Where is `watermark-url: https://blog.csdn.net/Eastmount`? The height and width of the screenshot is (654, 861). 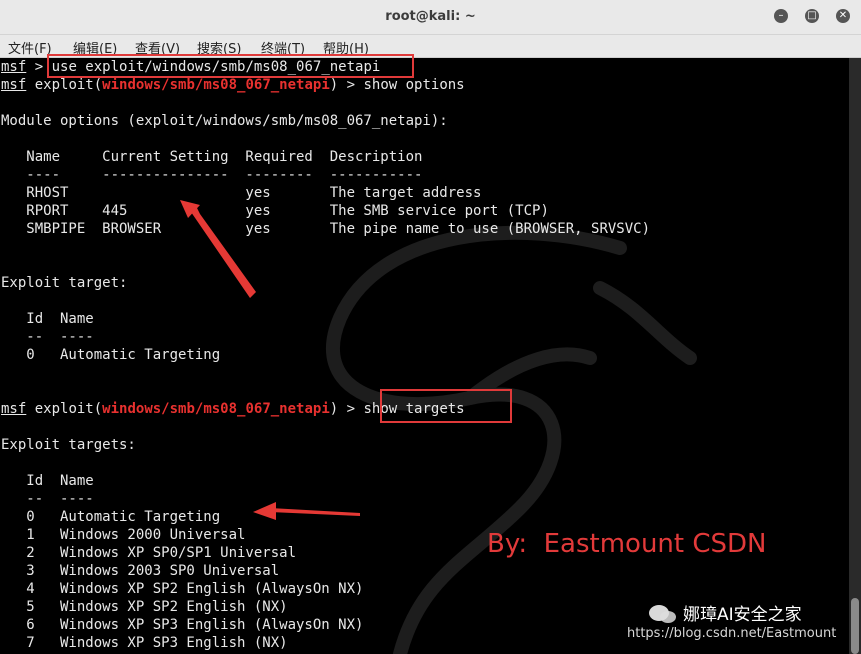
watermark-url: https://blog.csdn.net/Eastmount is located at coordinates (732, 633).